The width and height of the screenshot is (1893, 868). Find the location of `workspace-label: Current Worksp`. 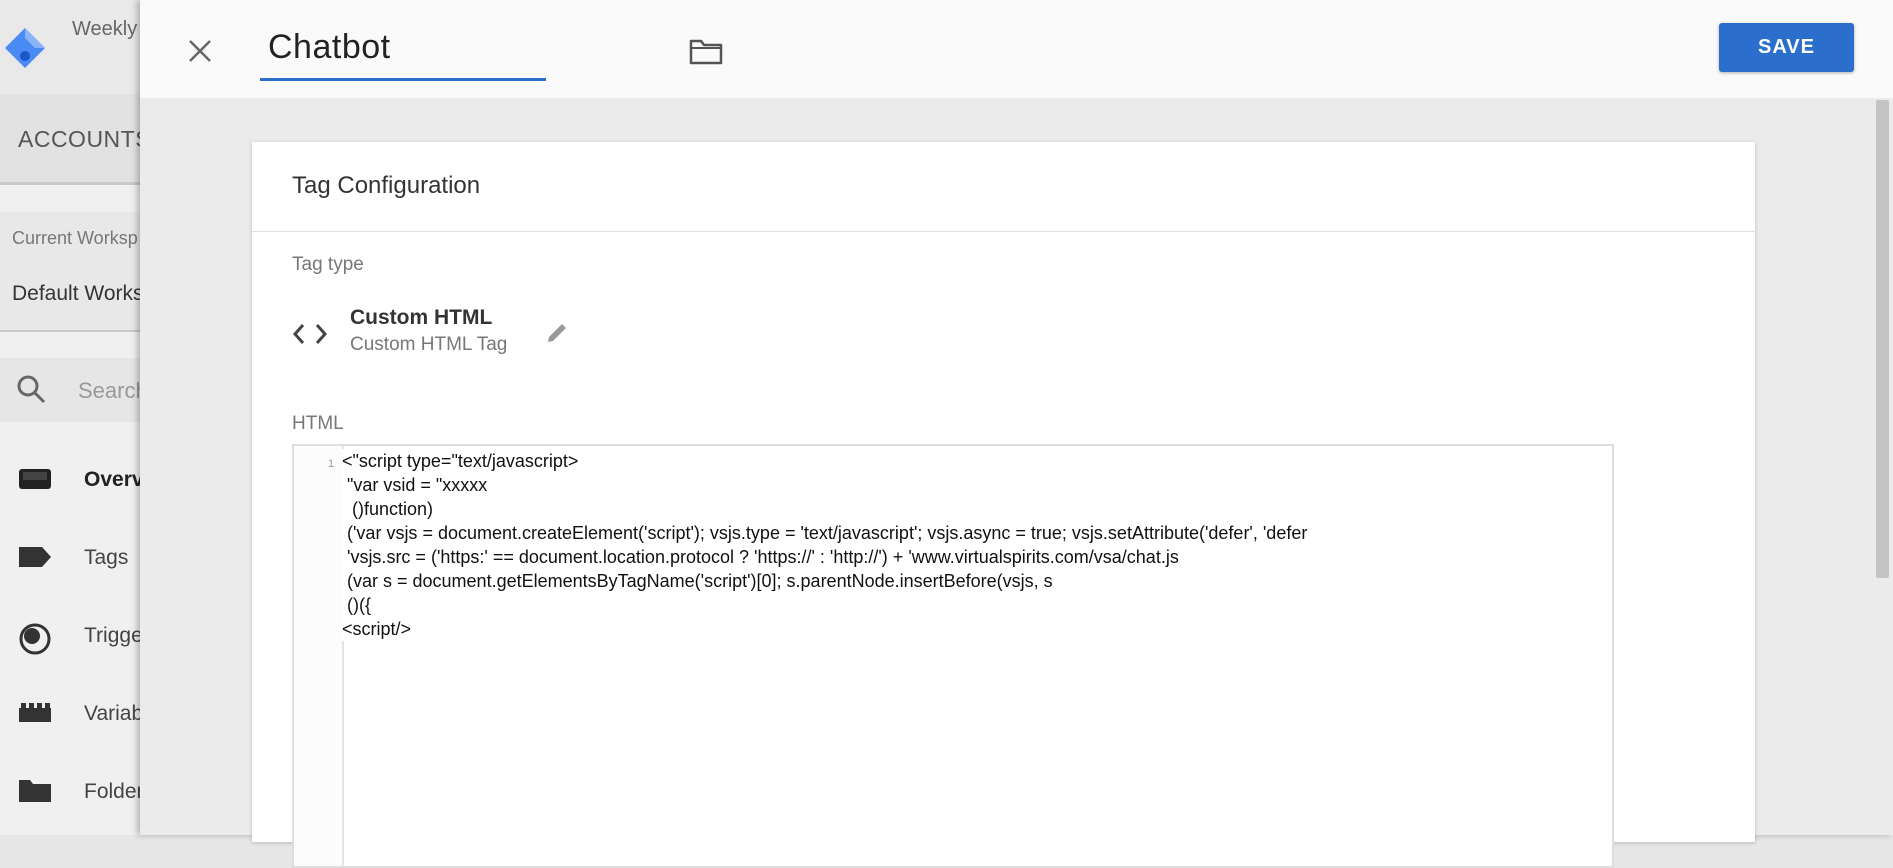

workspace-label: Current Worksp is located at coordinates (75, 238).